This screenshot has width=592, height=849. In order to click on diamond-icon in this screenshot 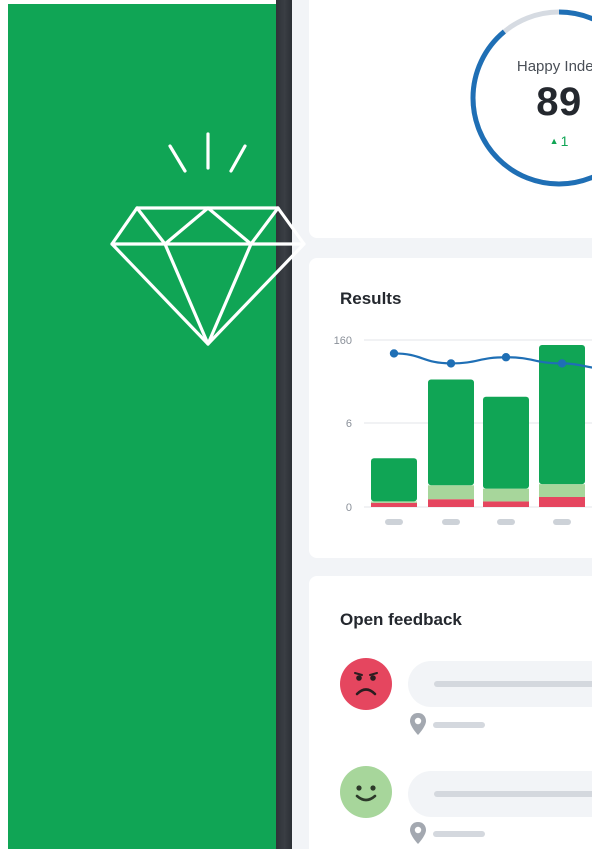, I will do `click(208, 239)`.